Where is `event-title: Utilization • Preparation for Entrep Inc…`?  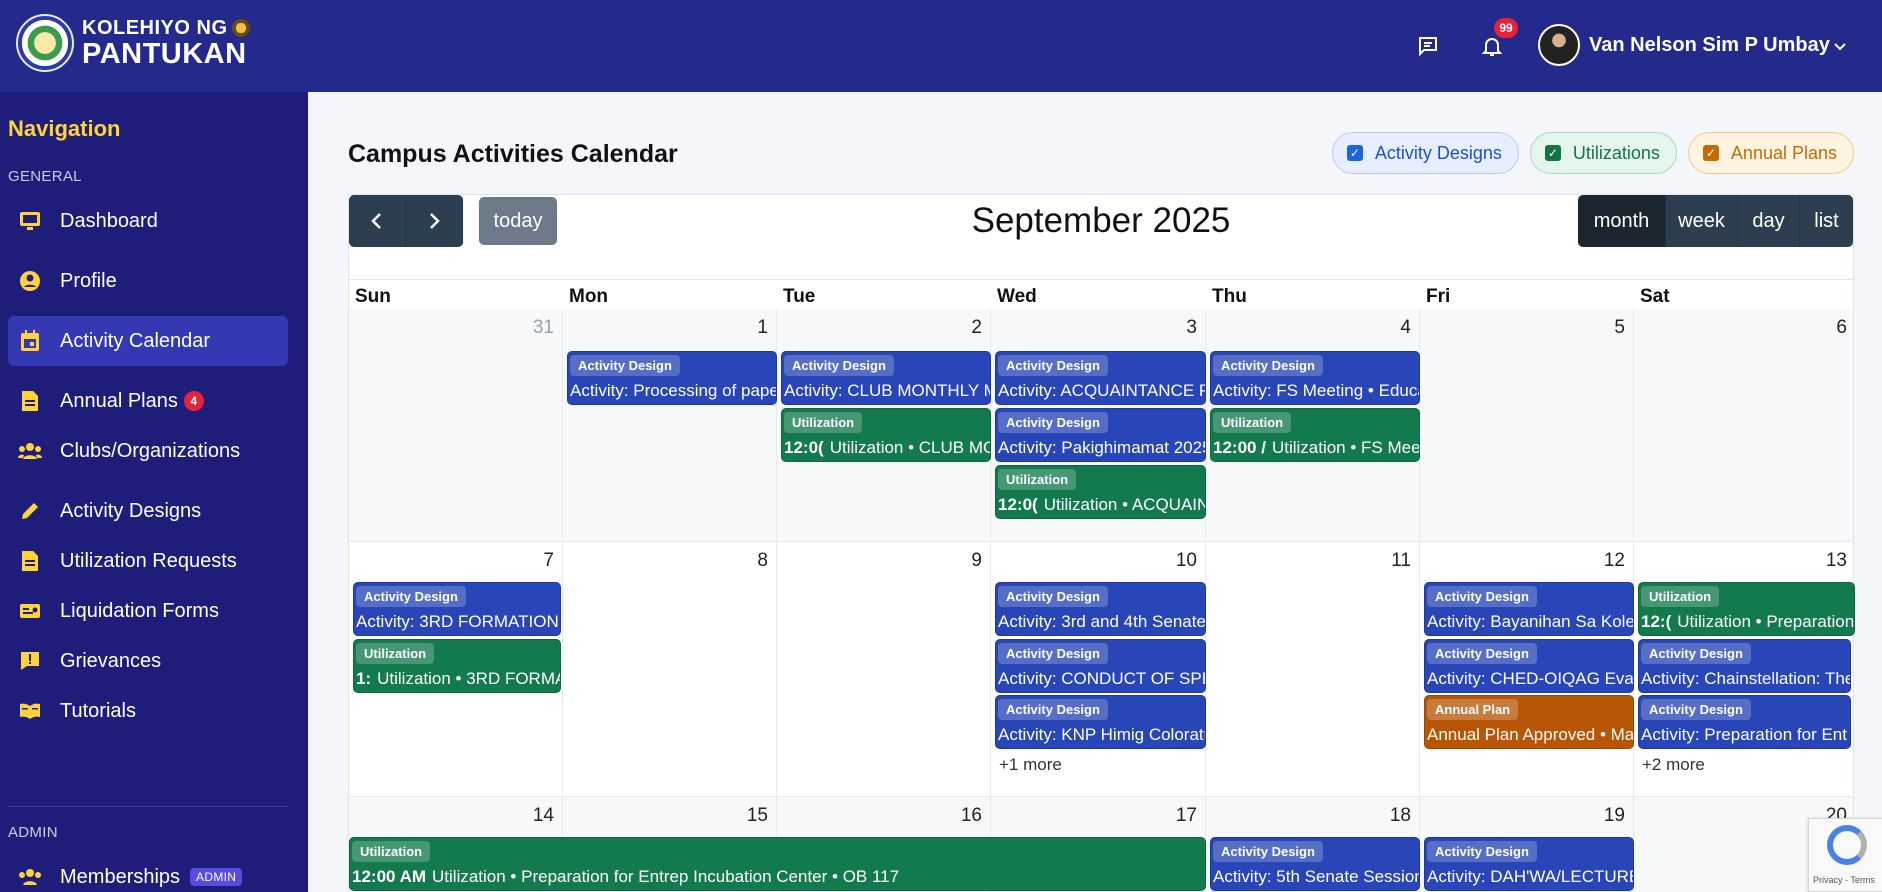
event-title: Utilization • Preparation for Entrep Inc… is located at coordinates (666, 876).